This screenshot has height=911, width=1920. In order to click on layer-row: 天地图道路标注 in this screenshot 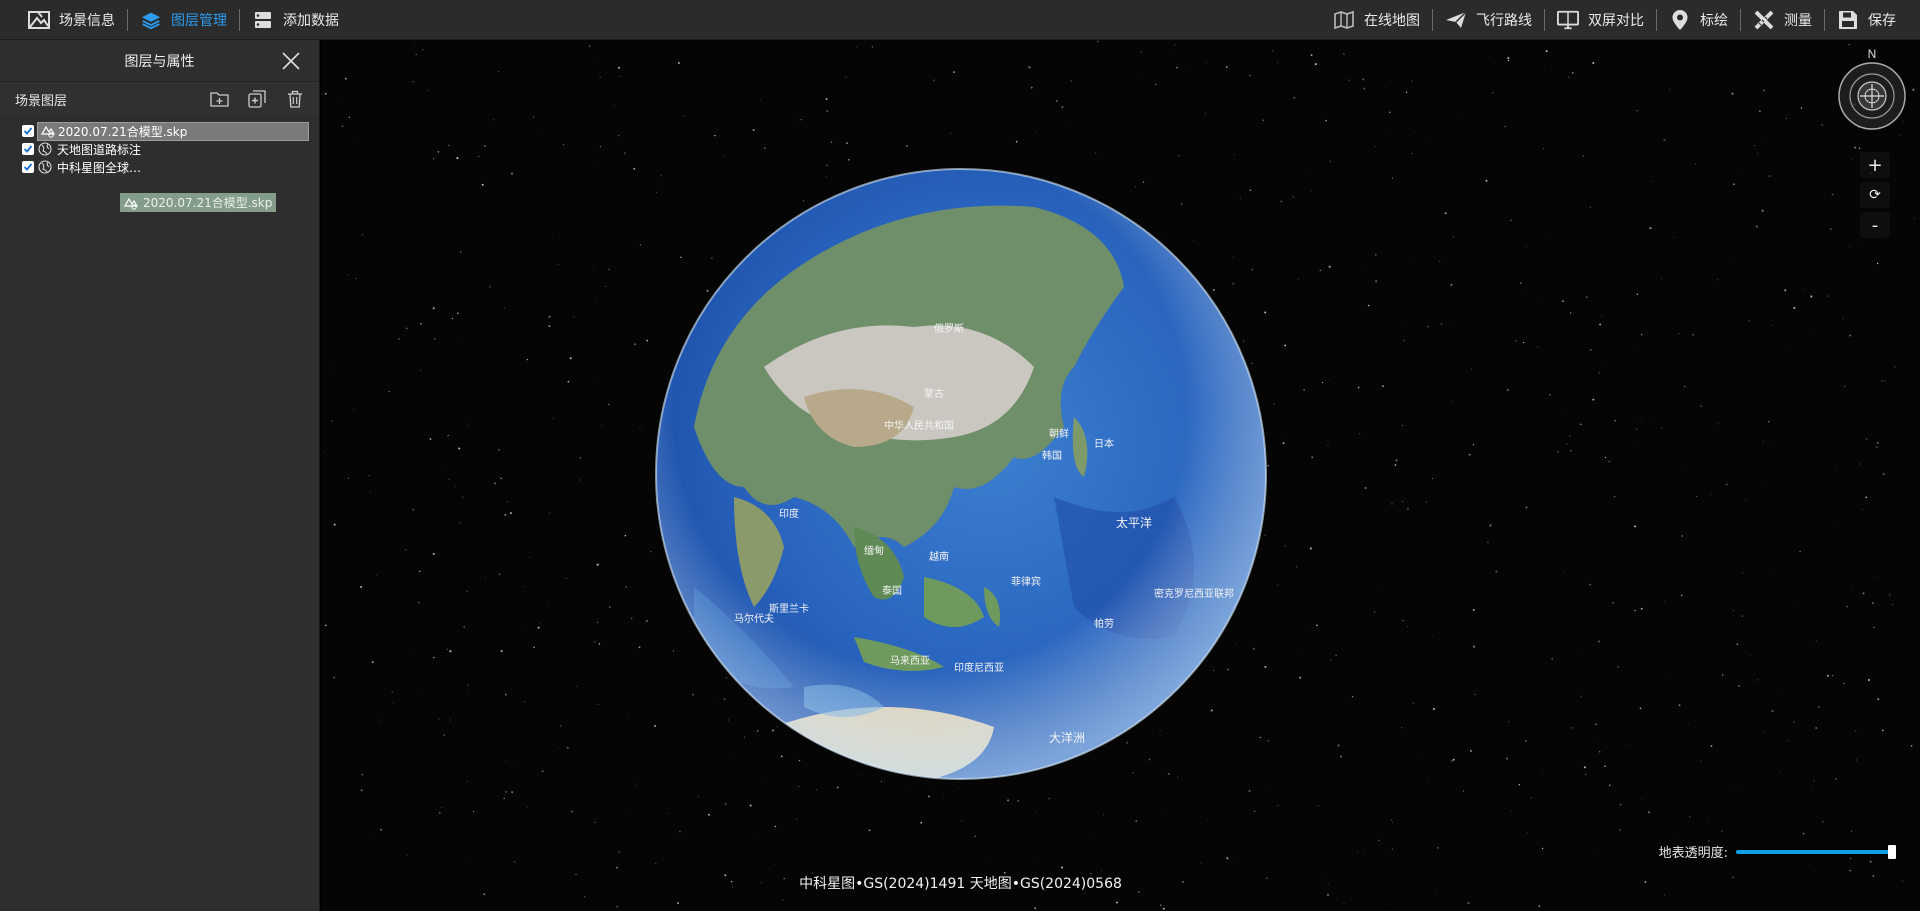, I will do `click(170, 149)`.